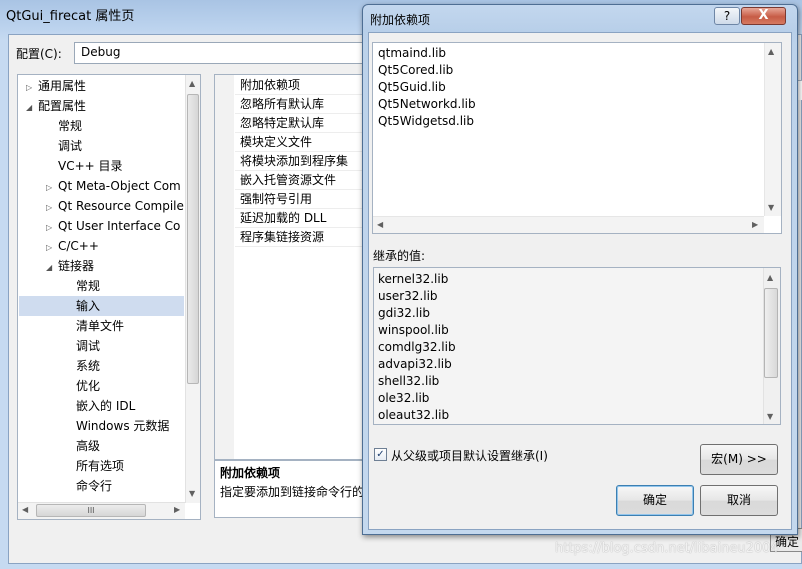  I want to click on tree-item-label: 高级, so click(88, 446).